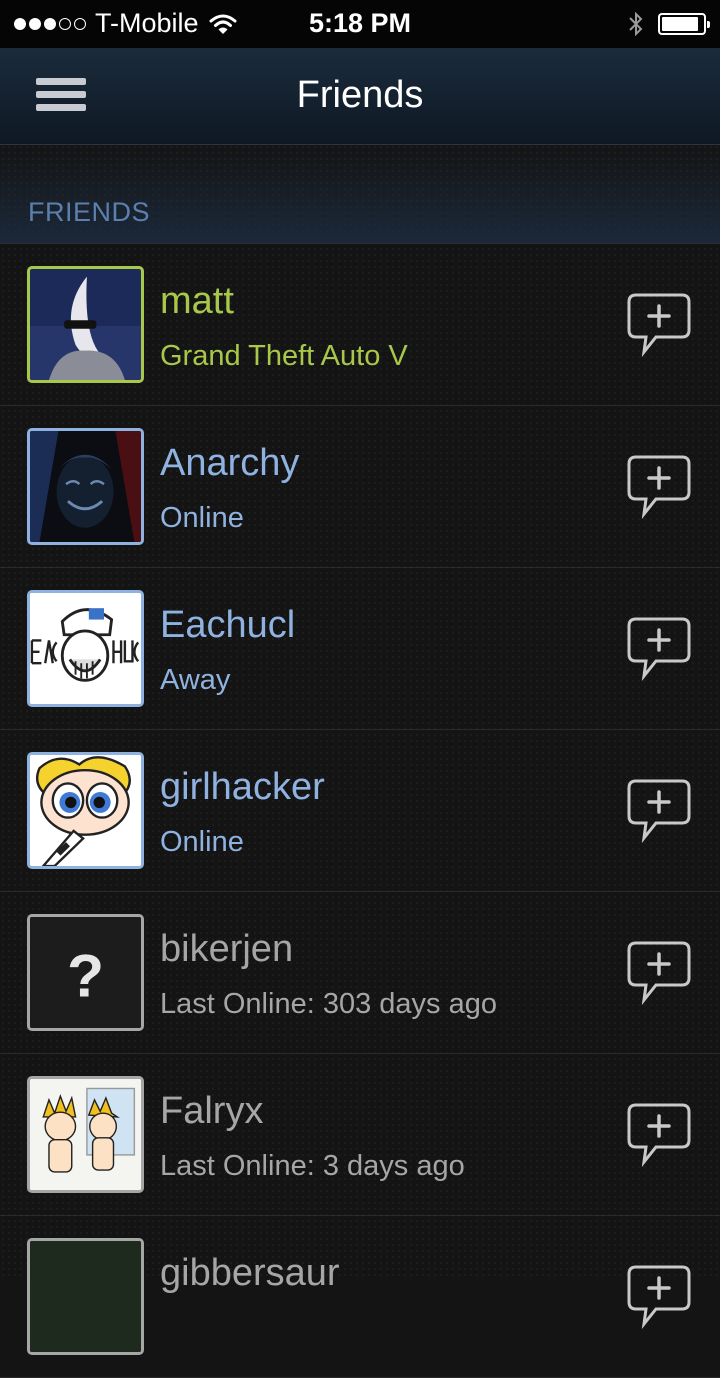 The height and width of the screenshot is (1378, 720). Describe the element at coordinates (360, 973) in the screenshot. I see `friend-row: ? bikerjen Last Online: 303 days ago` at that location.